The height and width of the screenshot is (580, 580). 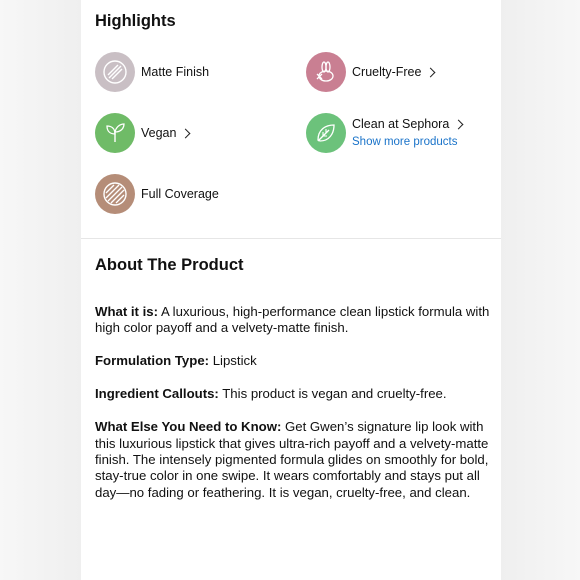 What do you see at coordinates (332, 394) in the screenshot?
I see `paragraph-text: This product is vegan and cruelty-free.` at bounding box center [332, 394].